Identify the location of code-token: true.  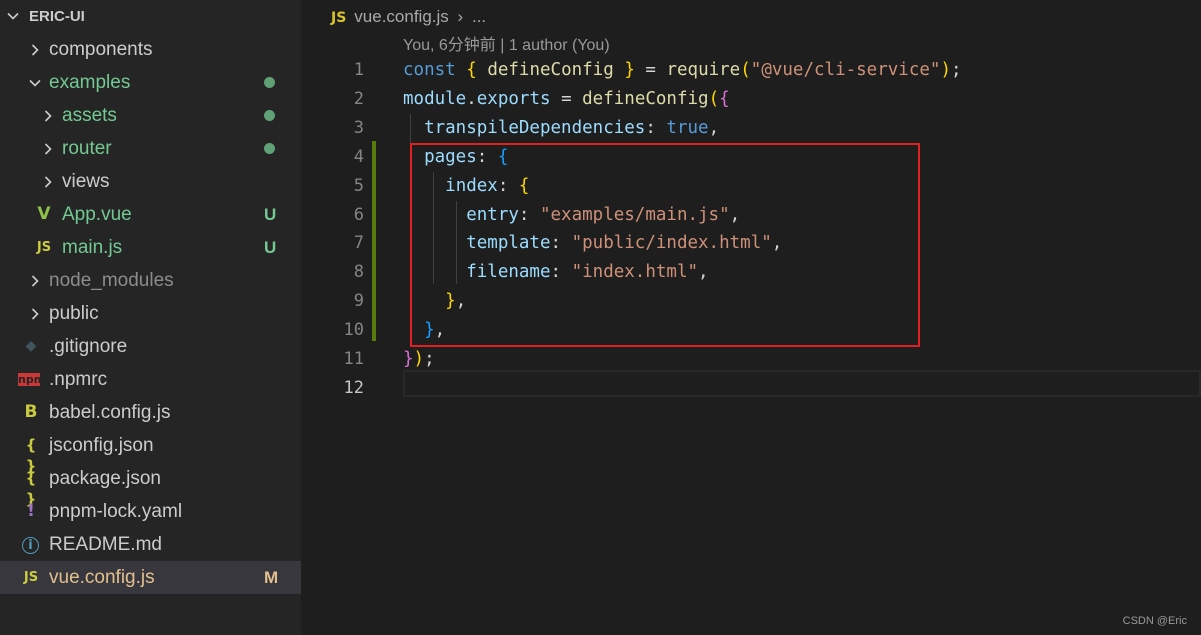
(687, 127).